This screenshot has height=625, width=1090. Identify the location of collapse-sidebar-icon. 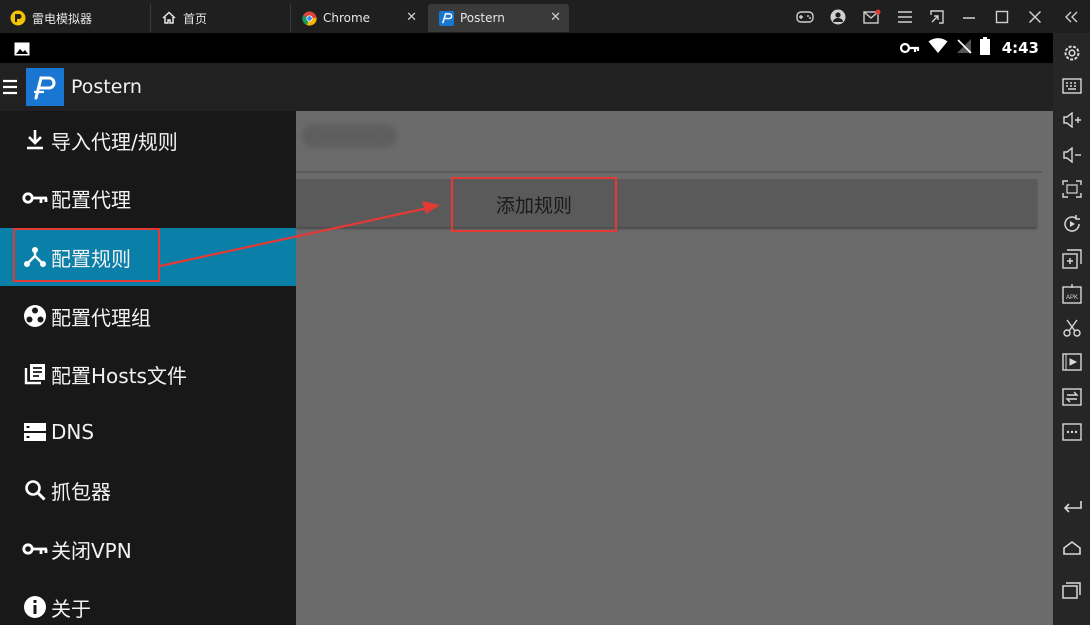
(1071, 17).